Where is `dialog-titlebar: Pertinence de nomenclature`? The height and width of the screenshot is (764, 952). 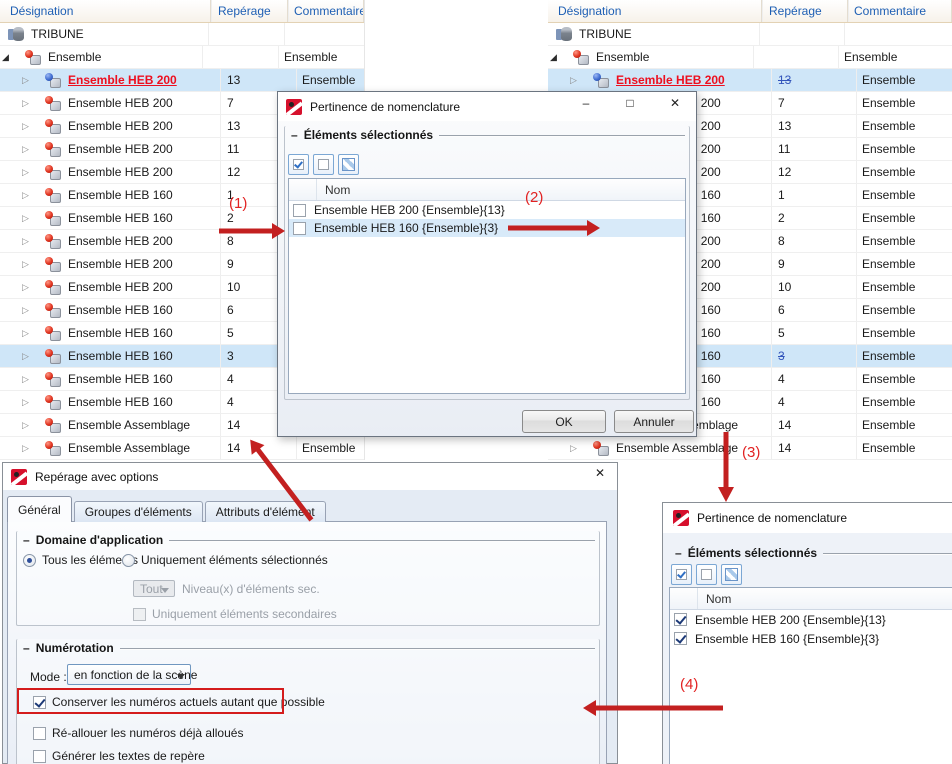
dialog-titlebar: Pertinence de nomenclature is located at coordinates (807, 518).